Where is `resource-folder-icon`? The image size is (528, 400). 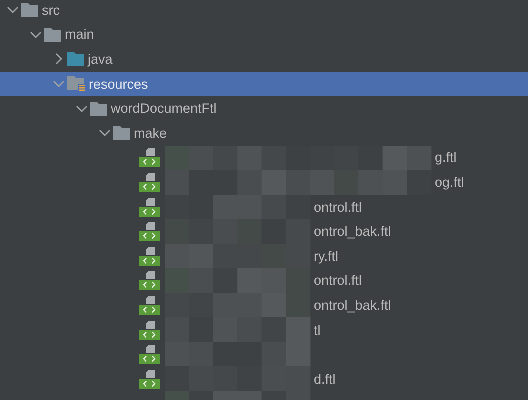 resource-folder-icon is located at coordinates (76, 84).